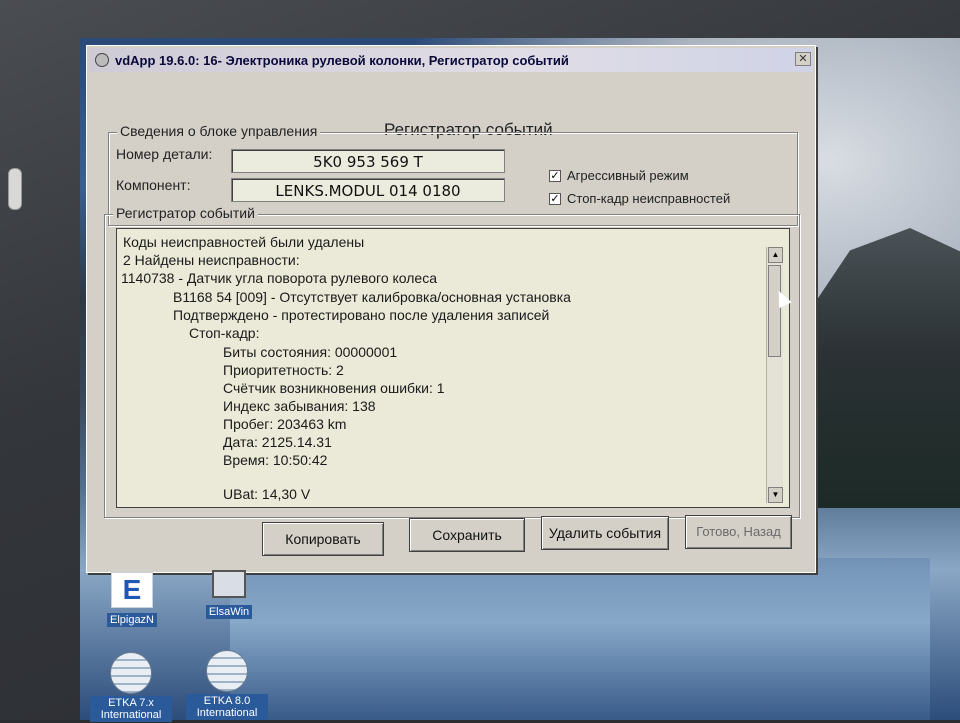  Describe the element at coordinates (803, 59) in the screenshot. I see `close-button: ✕` at that location.